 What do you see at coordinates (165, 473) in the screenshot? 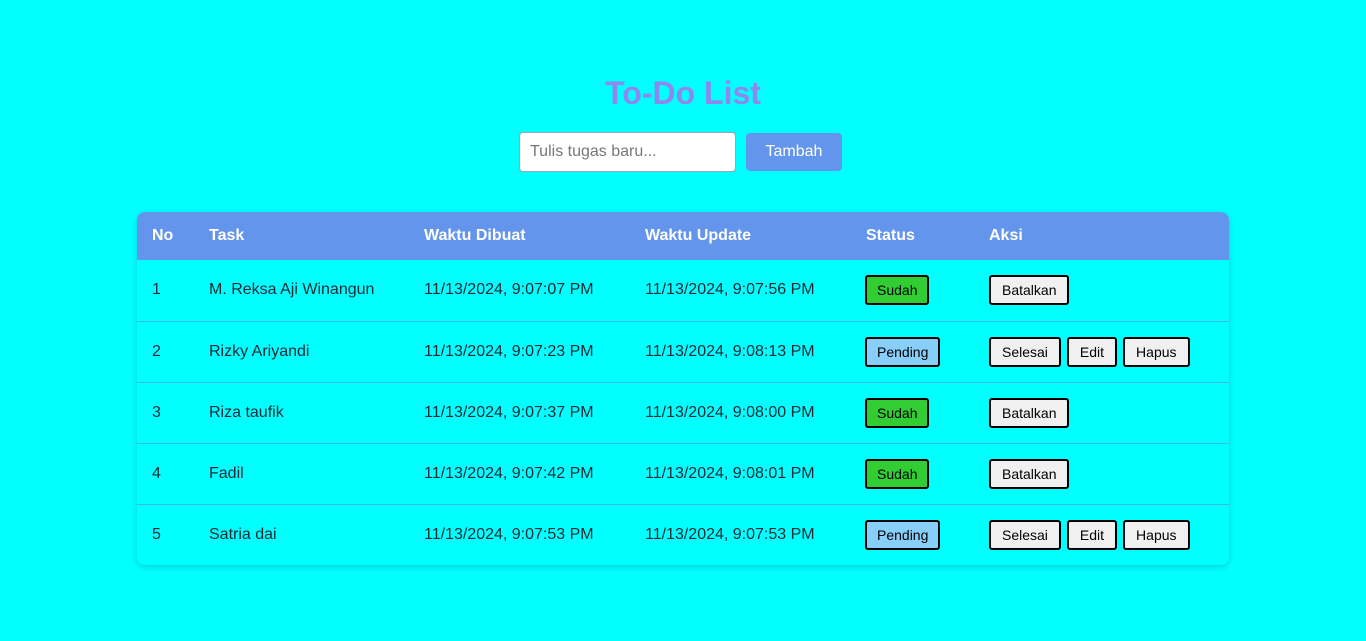
I see `task-number: 4` at bounding box center [165, 473].